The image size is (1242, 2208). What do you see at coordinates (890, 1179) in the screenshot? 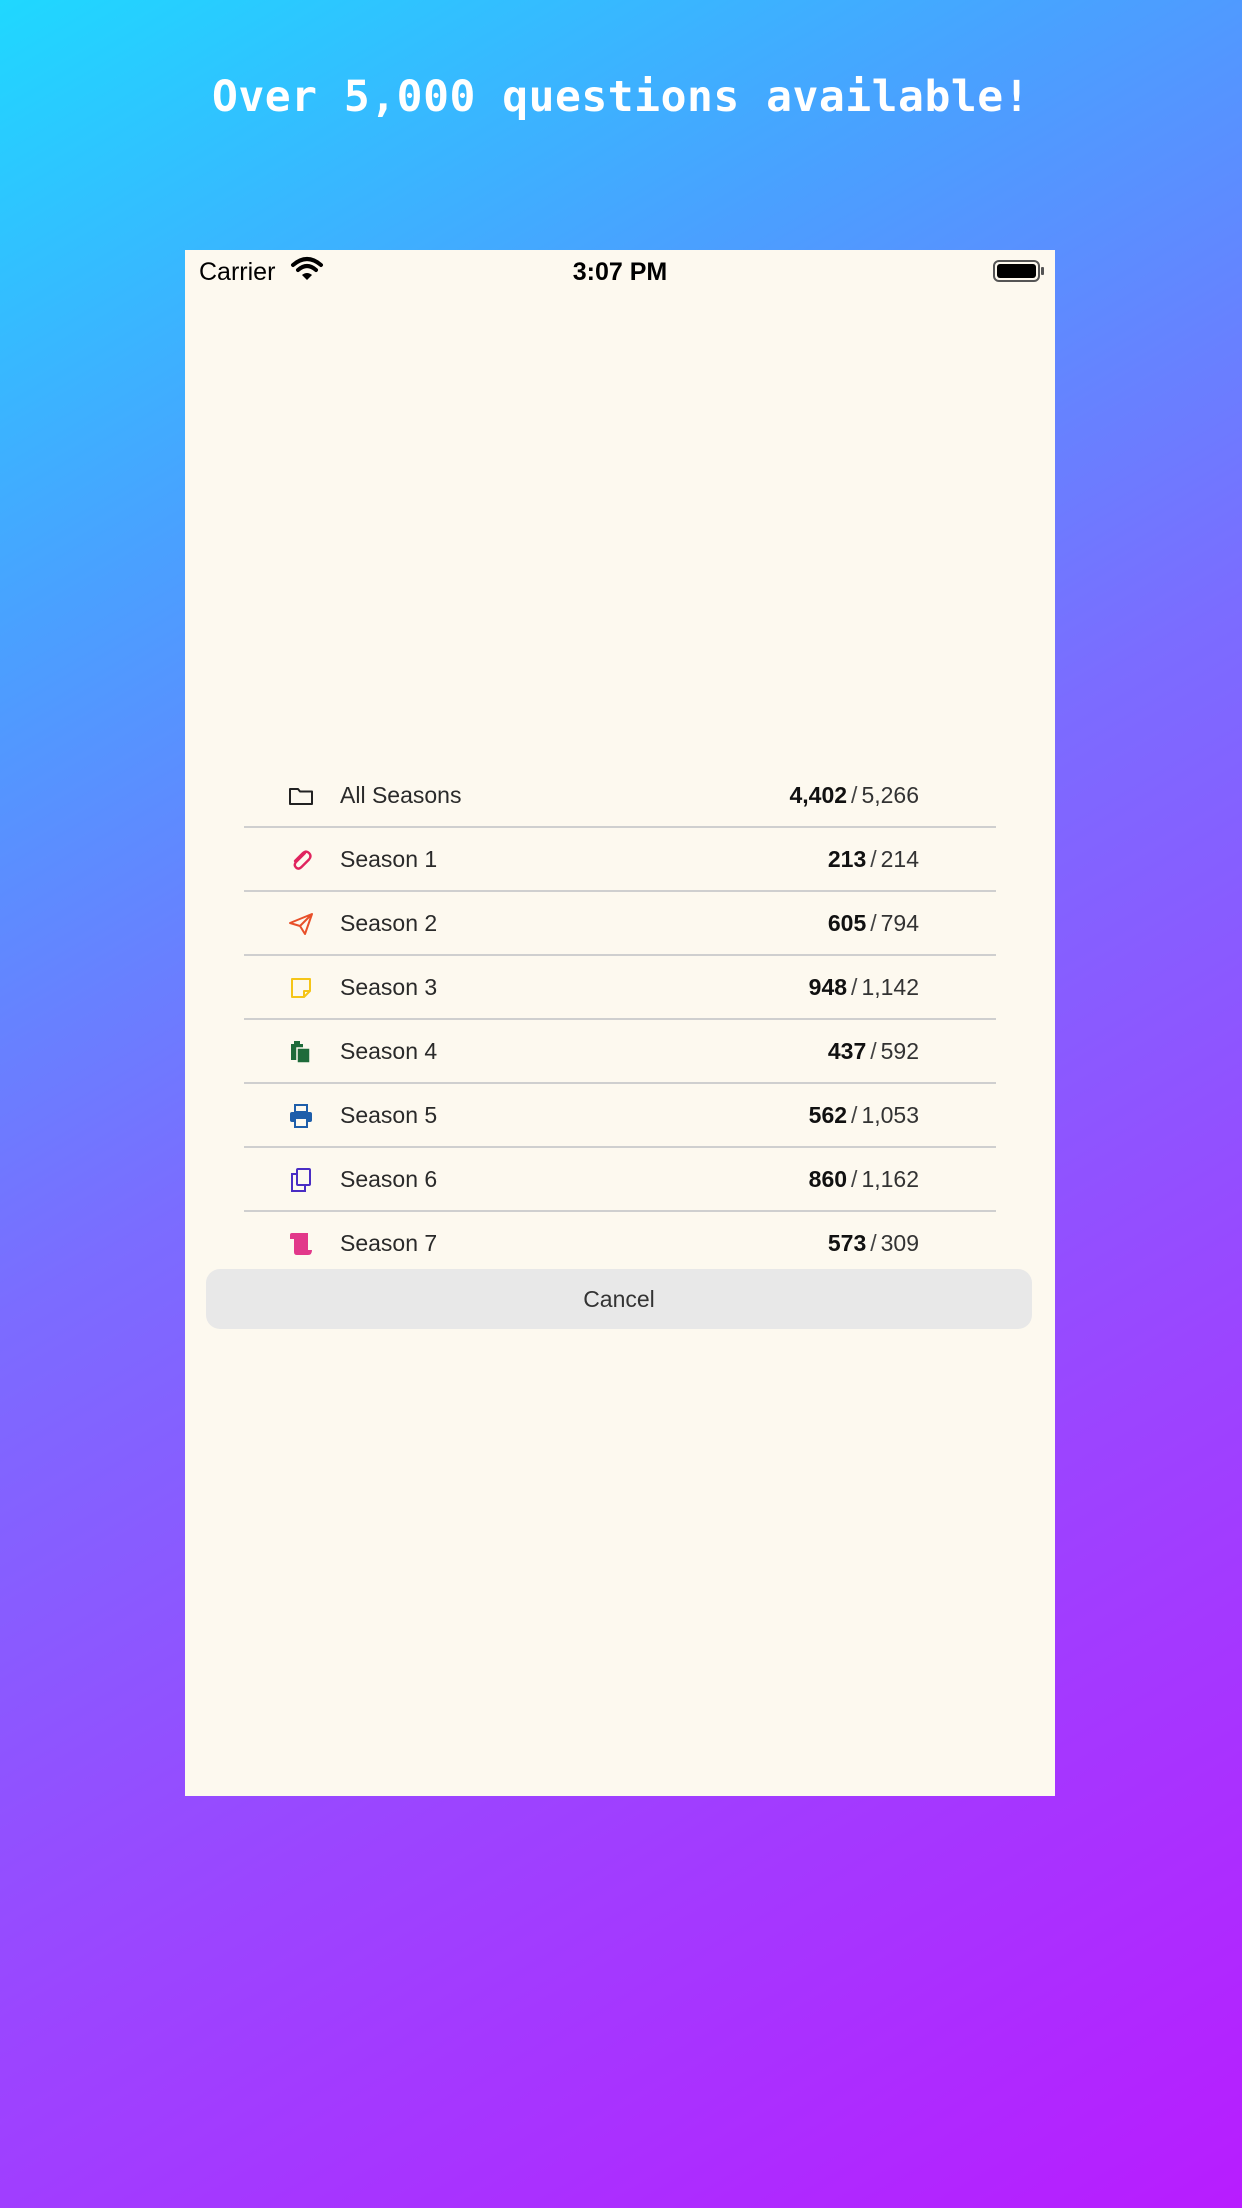
I see `total-count: 1,162` at bounding box center [890, 1179].